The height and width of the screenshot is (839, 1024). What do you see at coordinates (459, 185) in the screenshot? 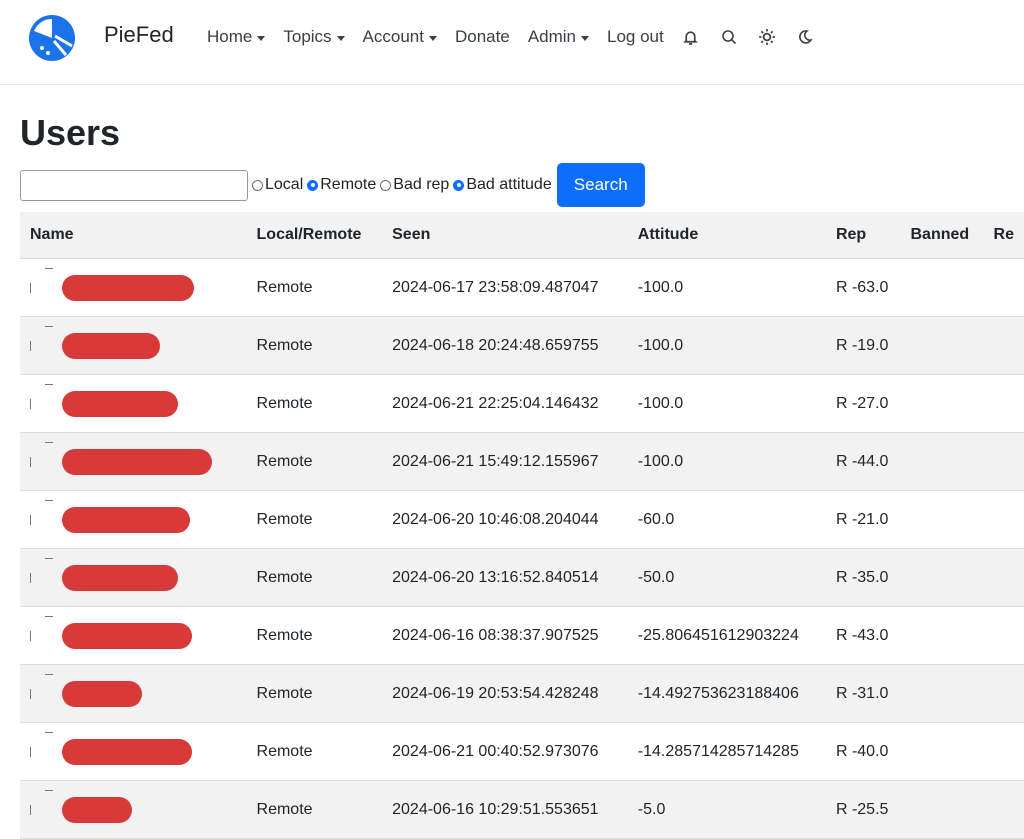
I see `radio-bad-attitude-button` at bounding box center [459, 185].